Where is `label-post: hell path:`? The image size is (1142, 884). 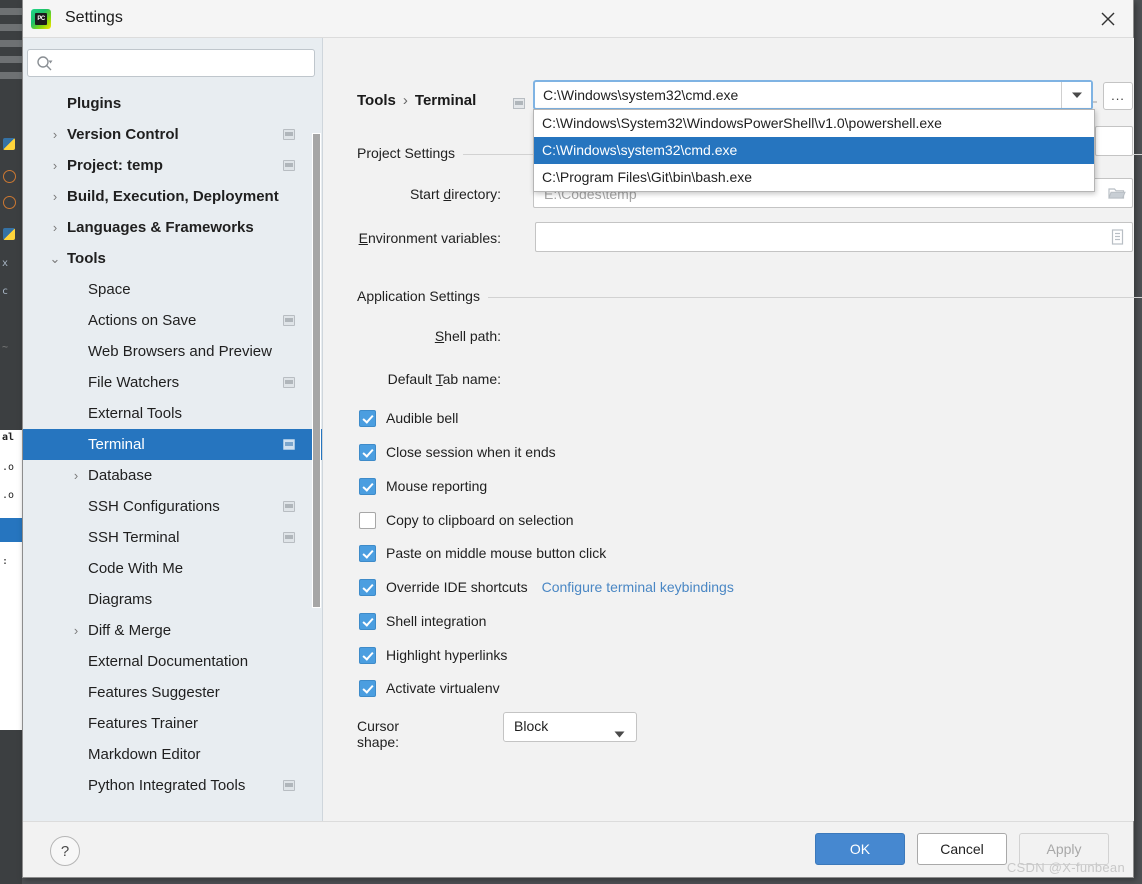
label-post: hell path: is located at coordinates (472, 336).